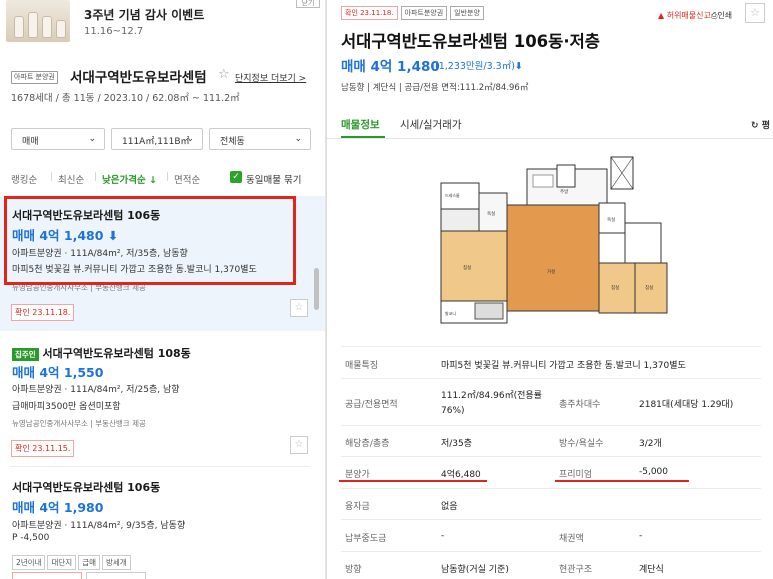  I want to click on confirm-tag: 확인 23.11.18., so click(369, 13).